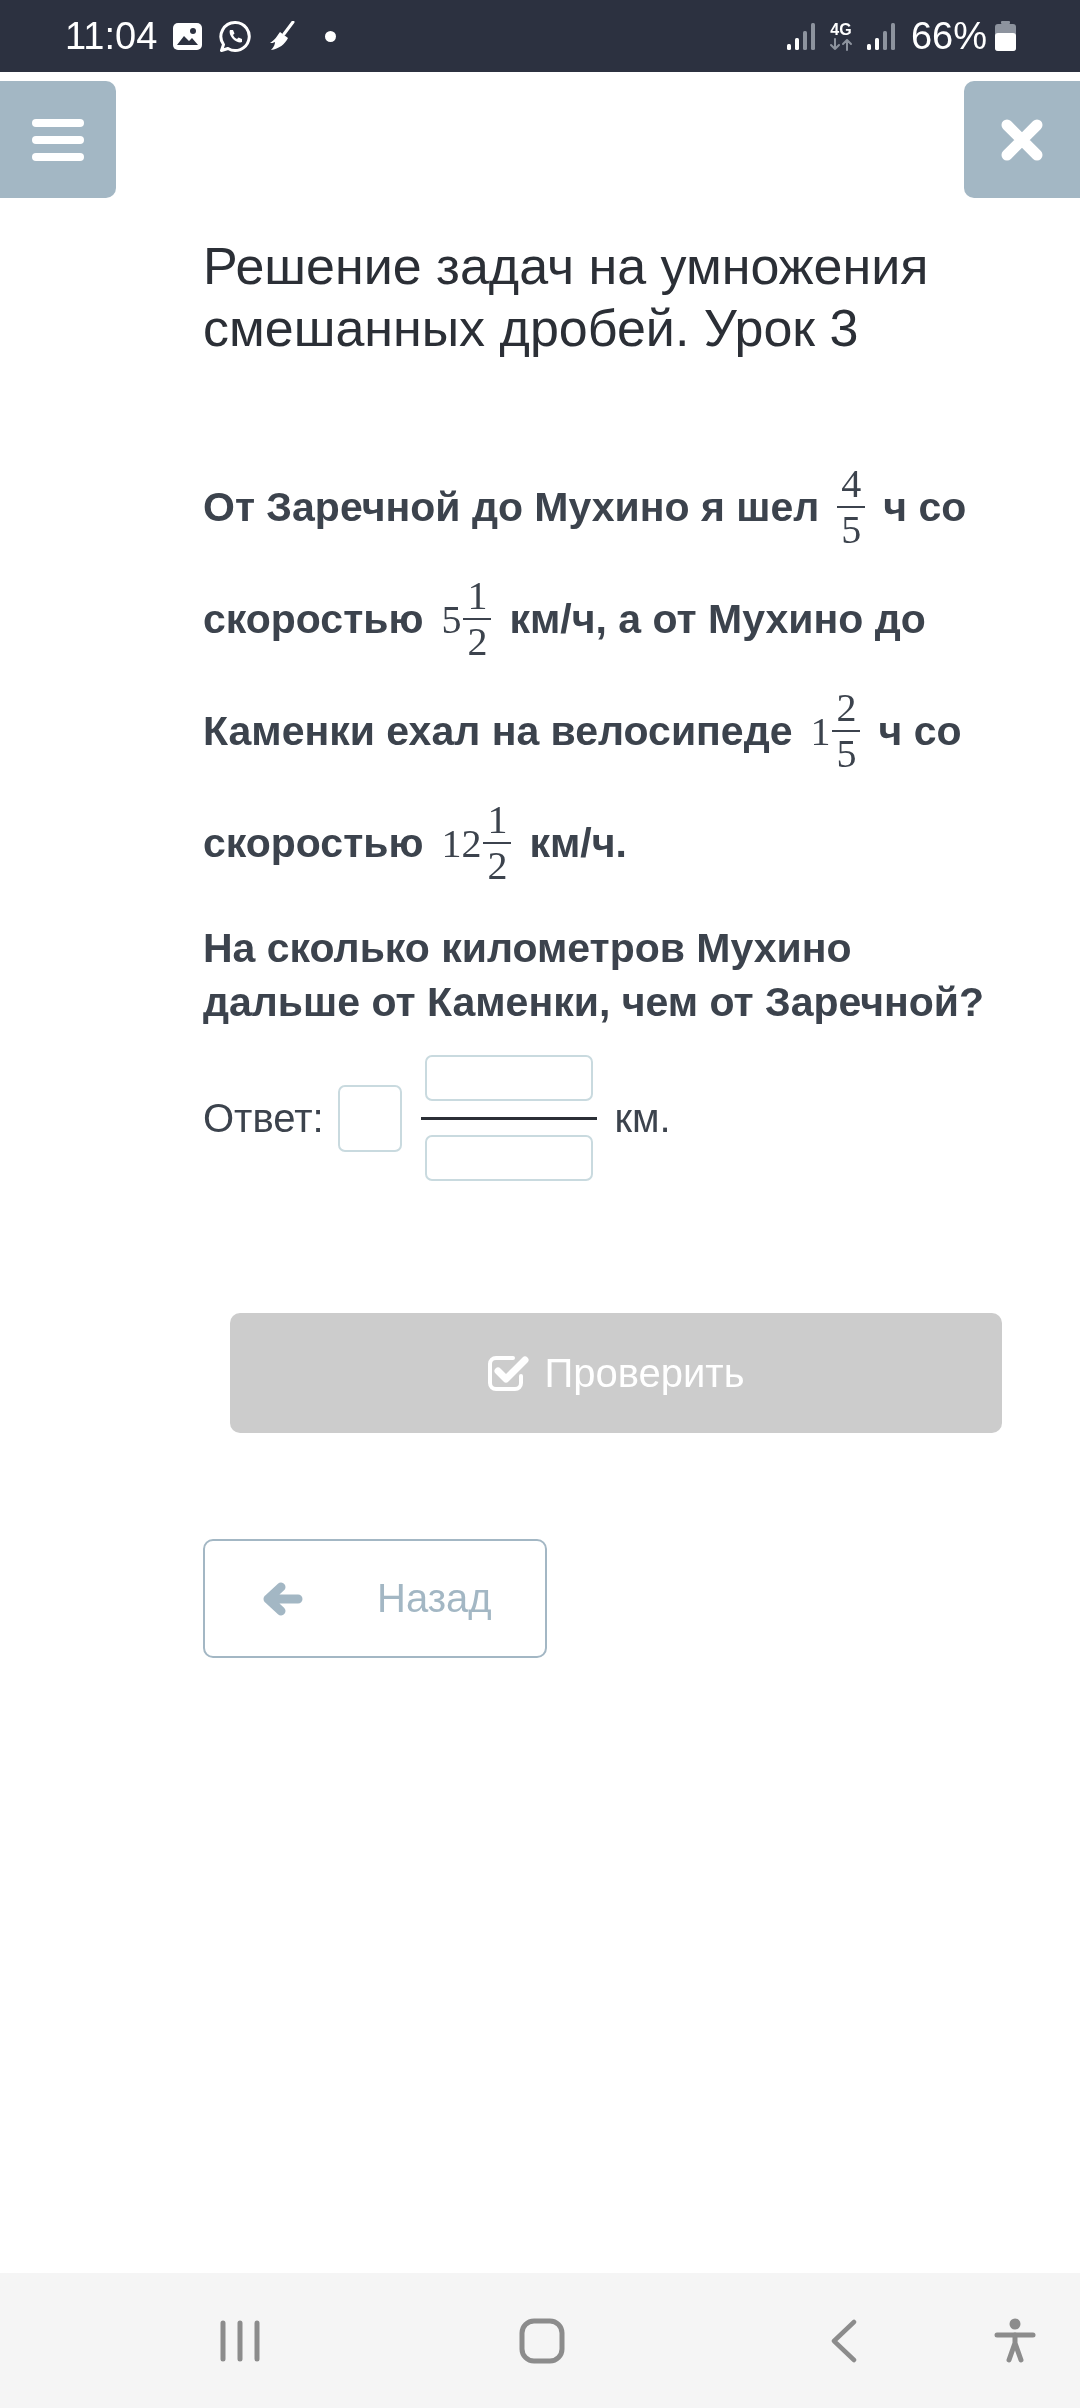  I want to click on problem-text: Каменки ехал на велосипеде, so click(498, 731).